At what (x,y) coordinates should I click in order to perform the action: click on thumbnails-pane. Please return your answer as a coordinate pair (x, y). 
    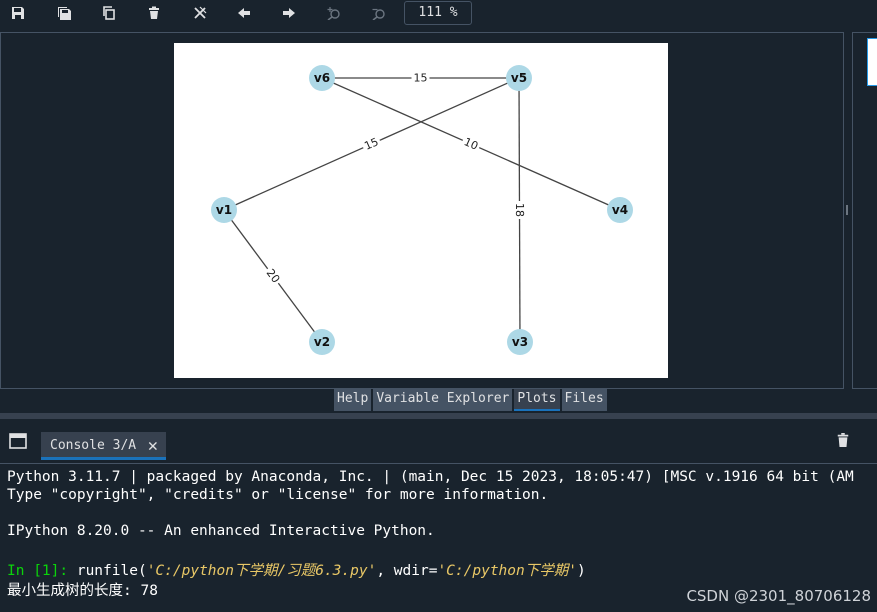
    Looking at the image, I should click on (864, 210).